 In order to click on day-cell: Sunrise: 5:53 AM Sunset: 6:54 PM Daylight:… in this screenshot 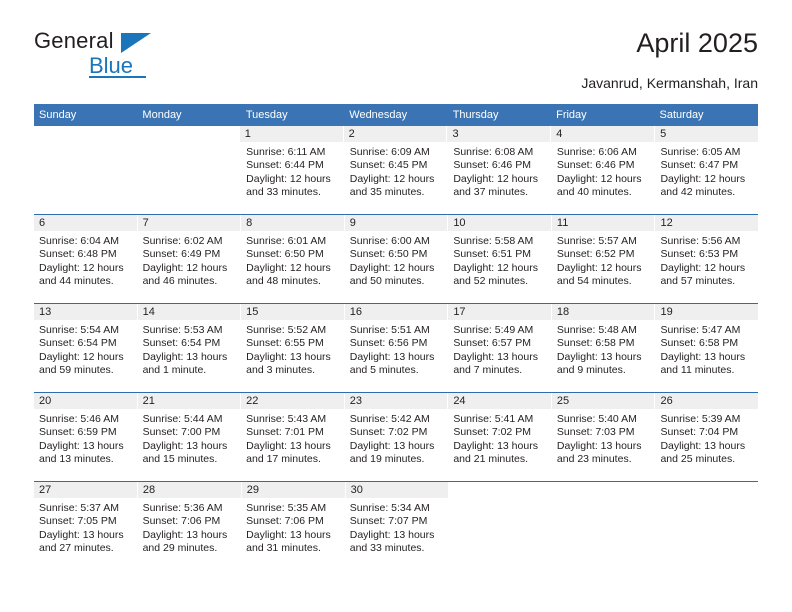, I will do `click(189, 356)`.